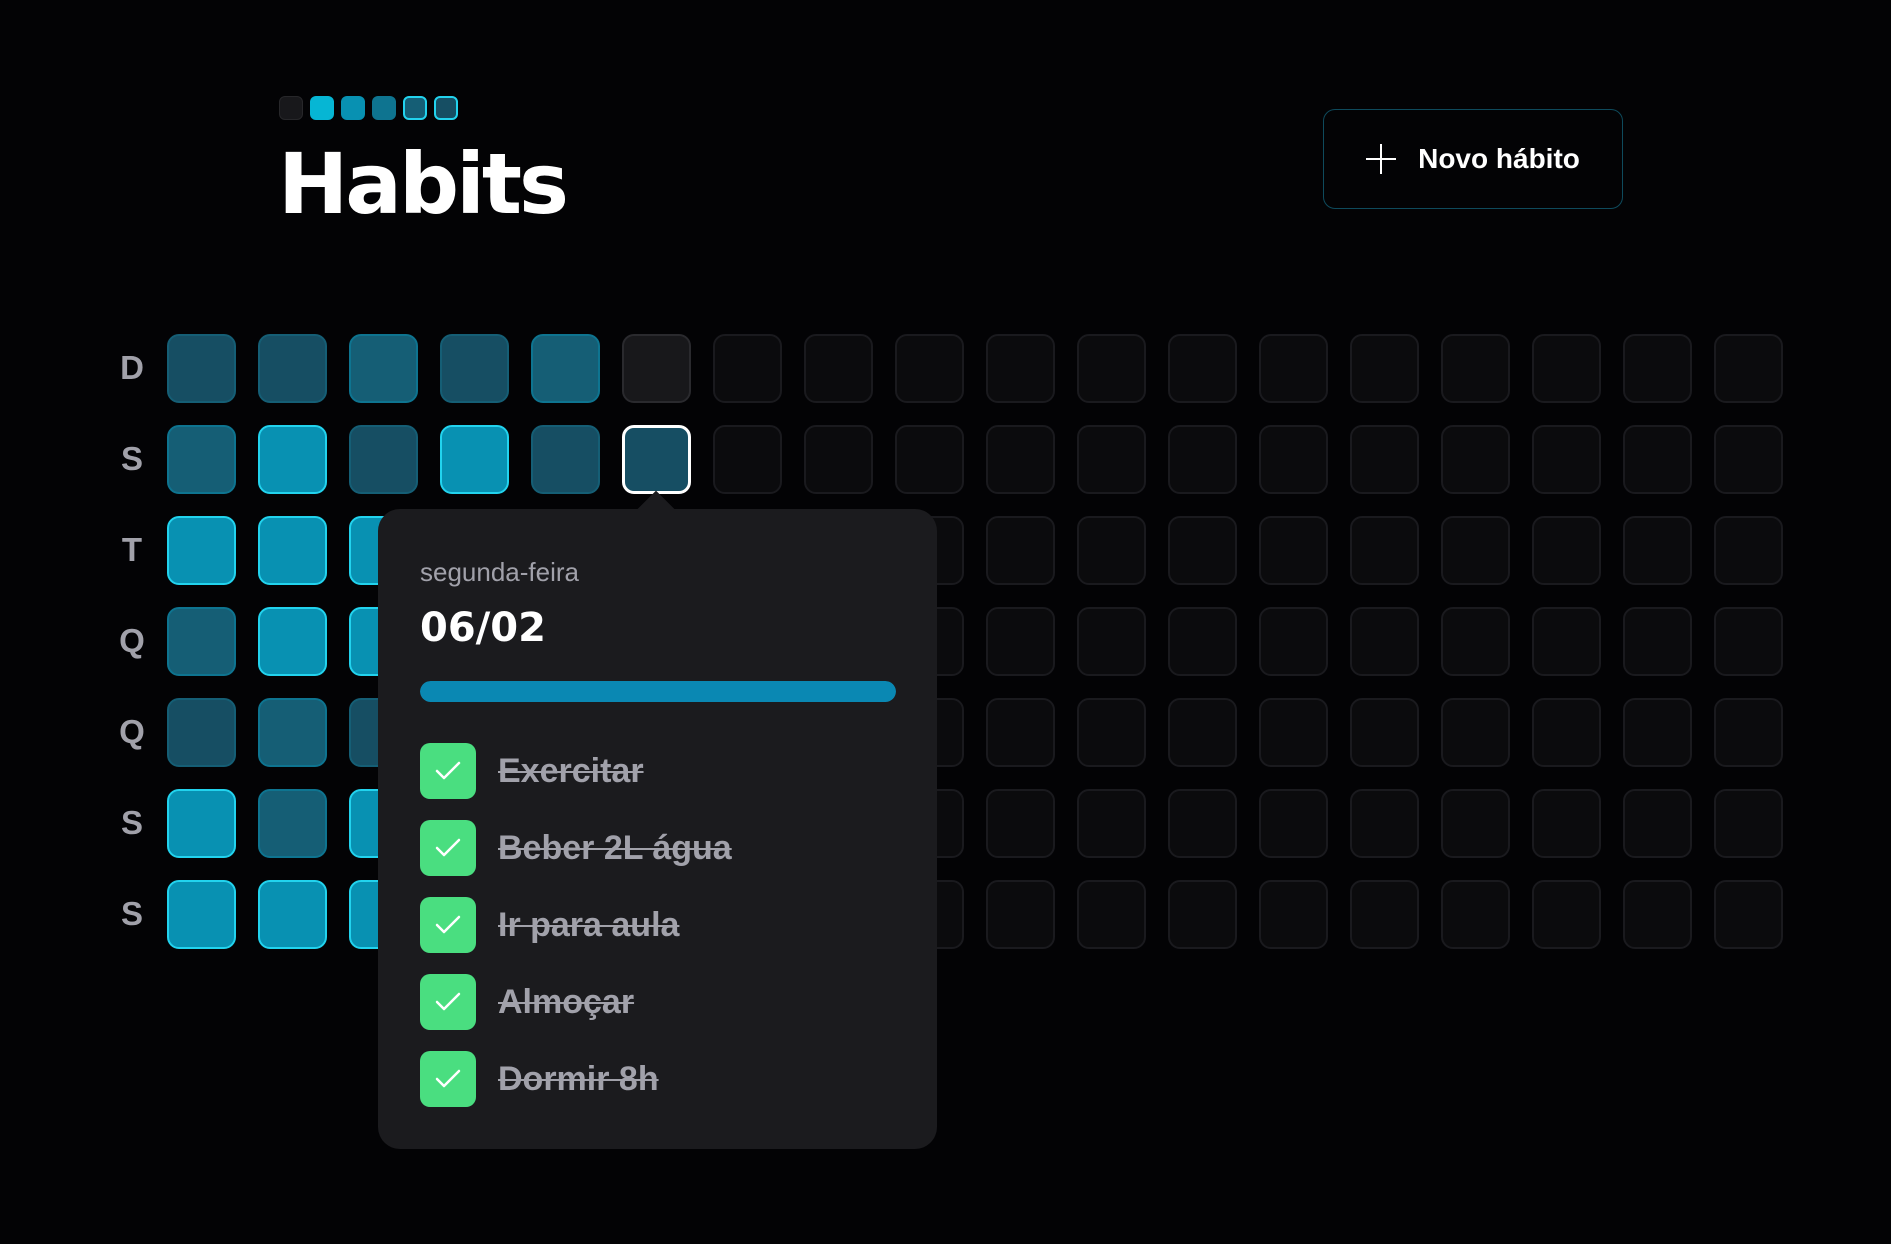 The width and height of the screenshot is (1891, 1244). I want to click on habit-checkbox-item: Almoçar, so click(527, 1002).